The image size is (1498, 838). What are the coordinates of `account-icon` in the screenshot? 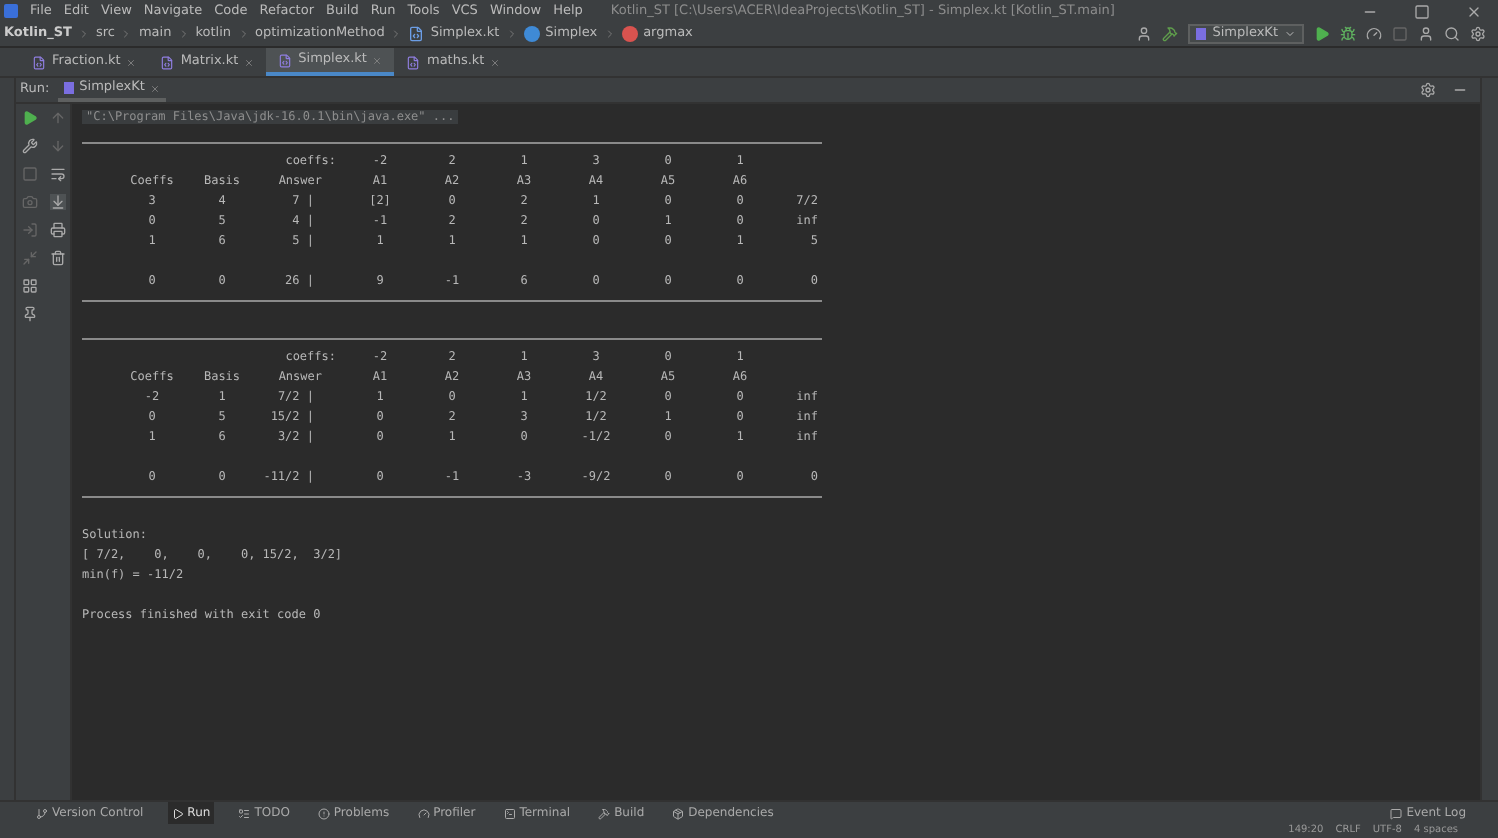 It's located at (1426, 34).